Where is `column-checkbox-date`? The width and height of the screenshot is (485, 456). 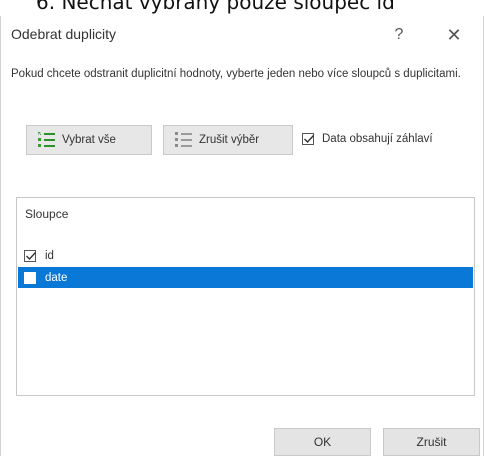 column-checkbox-date is located at coordinates (30, 277).